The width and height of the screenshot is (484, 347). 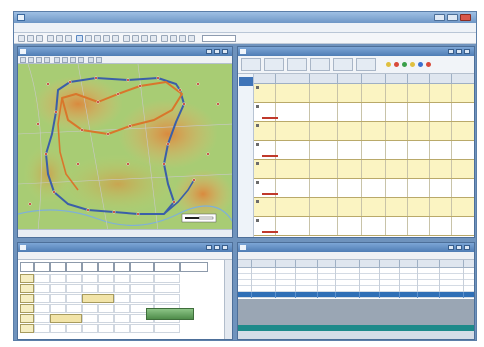 What do you see at coordinates (228, 299) in the screenshot?
I see `schedule-scrollbar` at bounding box center [228, 299].